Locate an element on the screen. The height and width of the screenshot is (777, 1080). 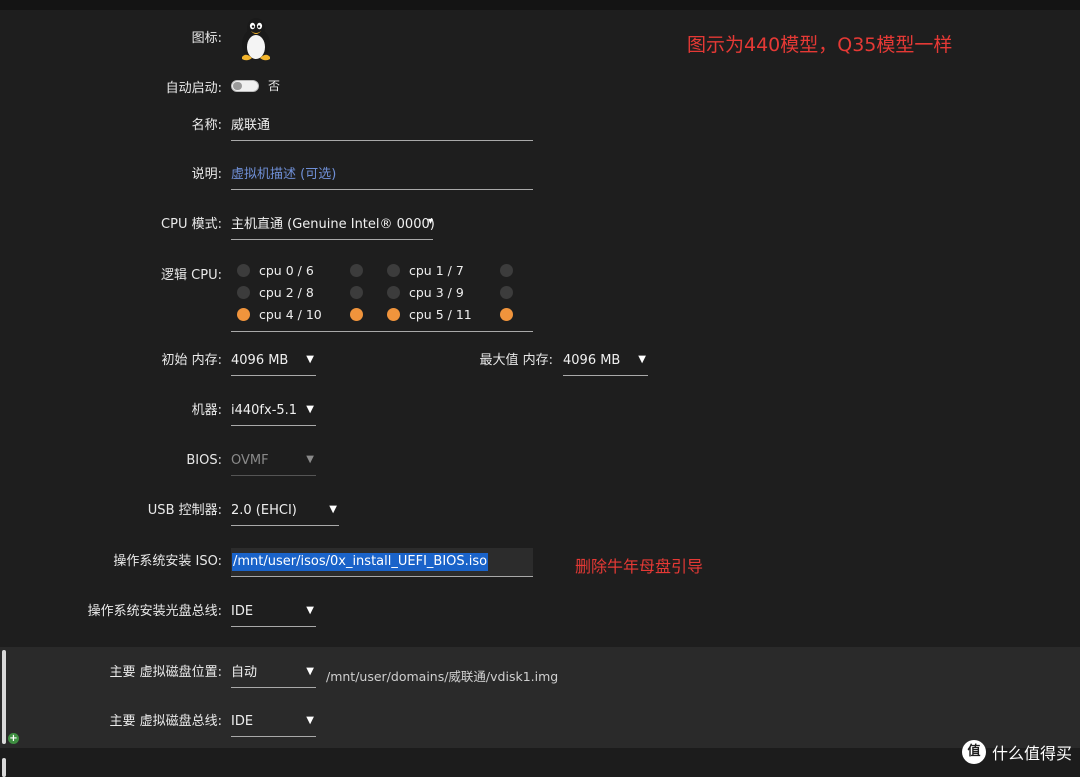
cpu-4-checkbox is located at coordinates (243, 314).